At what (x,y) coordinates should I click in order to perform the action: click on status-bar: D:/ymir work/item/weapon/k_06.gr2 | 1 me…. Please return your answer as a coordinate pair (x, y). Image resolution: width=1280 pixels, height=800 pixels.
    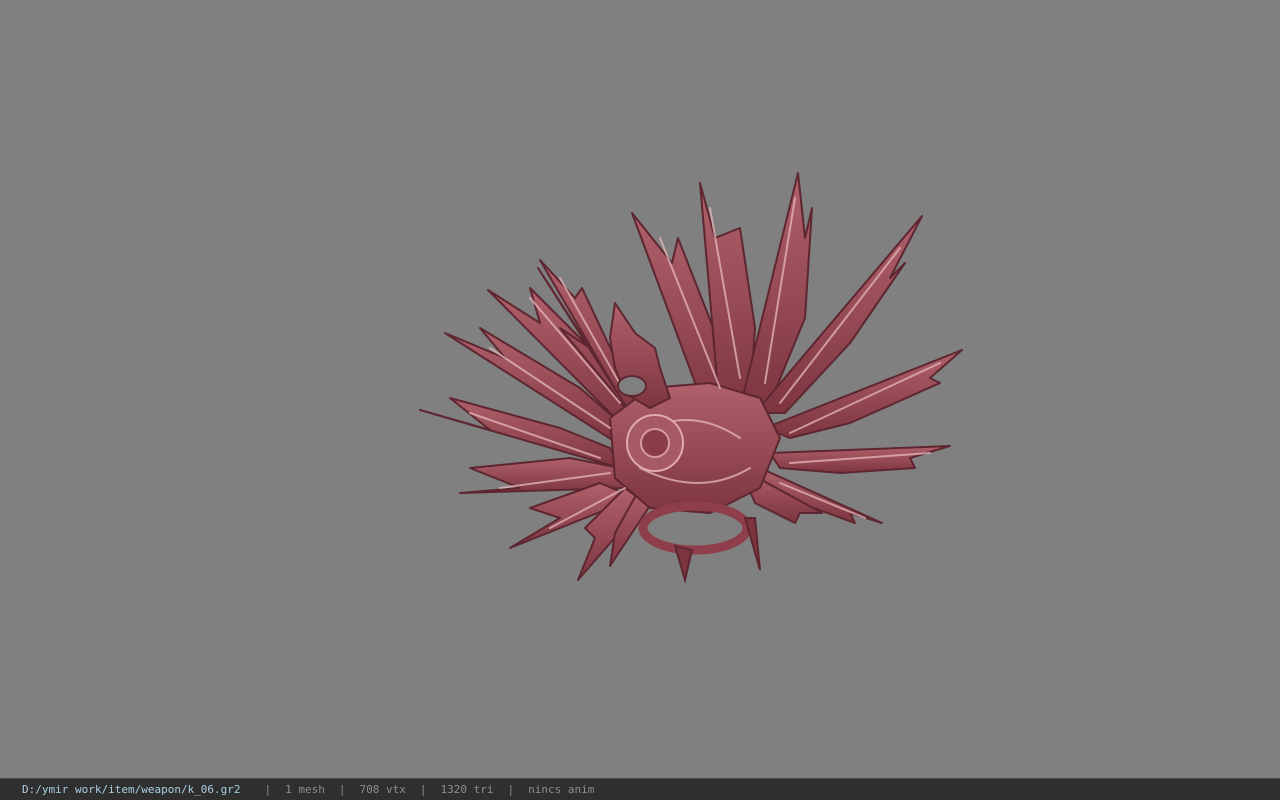
    Looking at the image, I should click on (640, 789).